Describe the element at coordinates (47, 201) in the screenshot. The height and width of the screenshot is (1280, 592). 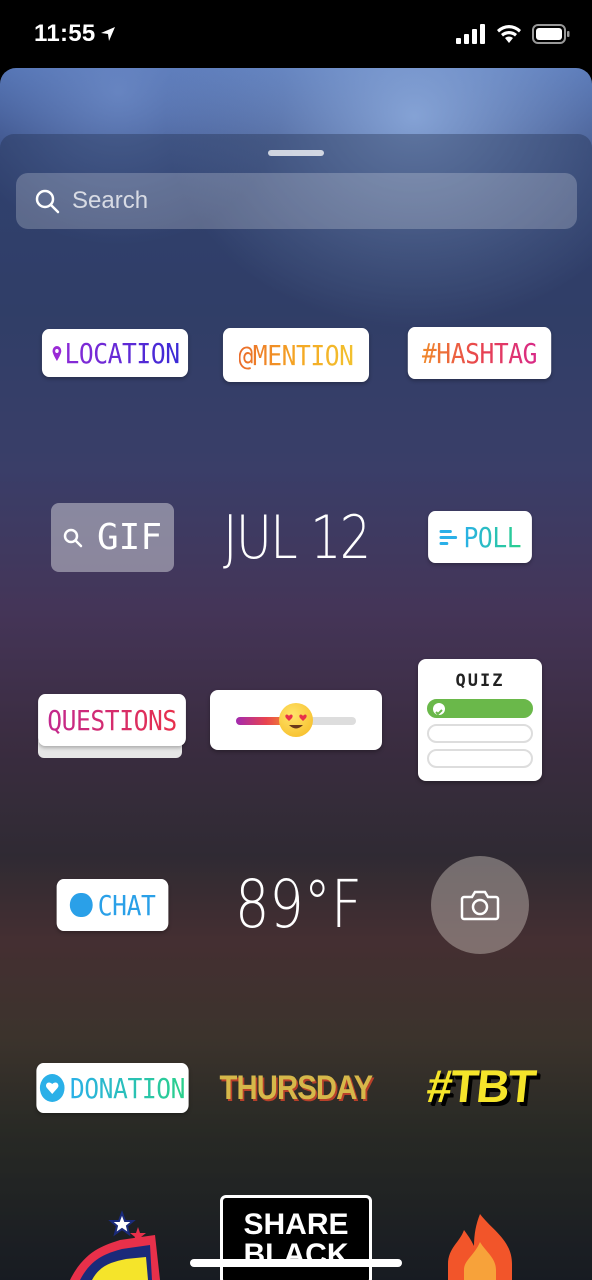
I see `search-icon` at that location.